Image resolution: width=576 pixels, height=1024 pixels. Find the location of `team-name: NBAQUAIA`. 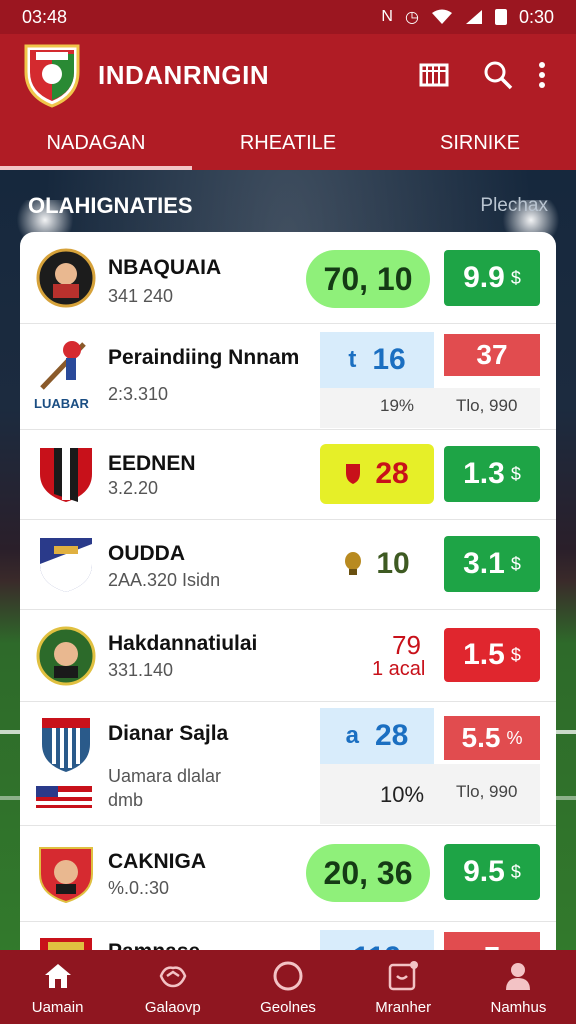

team-name: NBAQUAIA is located at coordinates (165, 267).